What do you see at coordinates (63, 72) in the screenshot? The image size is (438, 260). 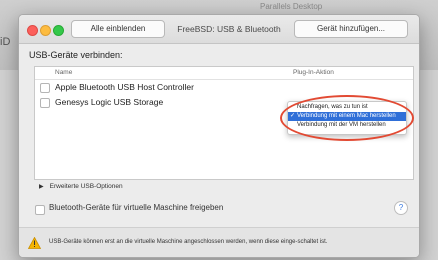 I see `column-header-name: Name` at bounding box center [63, 72].